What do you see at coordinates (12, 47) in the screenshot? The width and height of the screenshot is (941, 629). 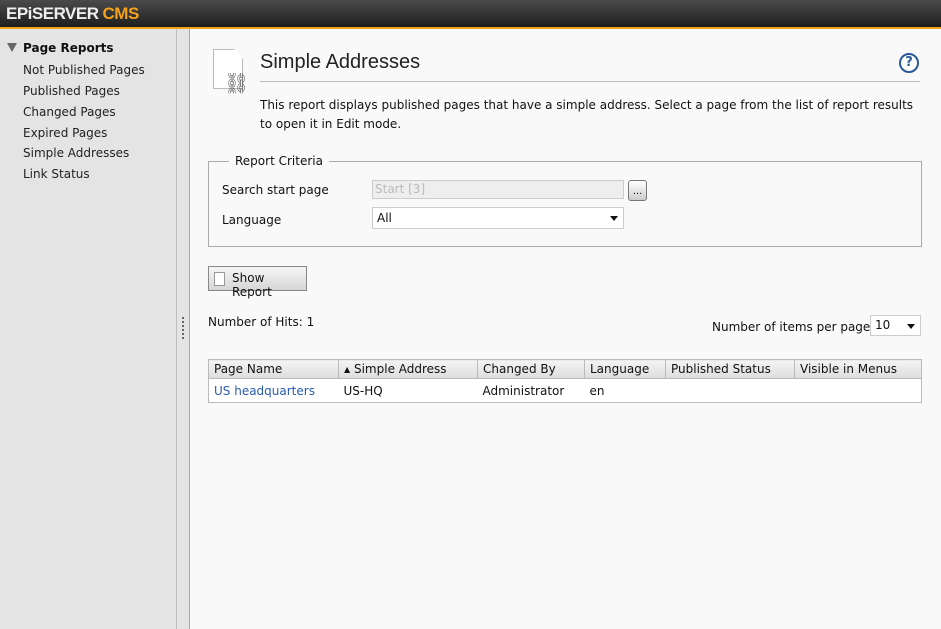 I see `expand-triangle-icon` at bounding box center [12, 47].